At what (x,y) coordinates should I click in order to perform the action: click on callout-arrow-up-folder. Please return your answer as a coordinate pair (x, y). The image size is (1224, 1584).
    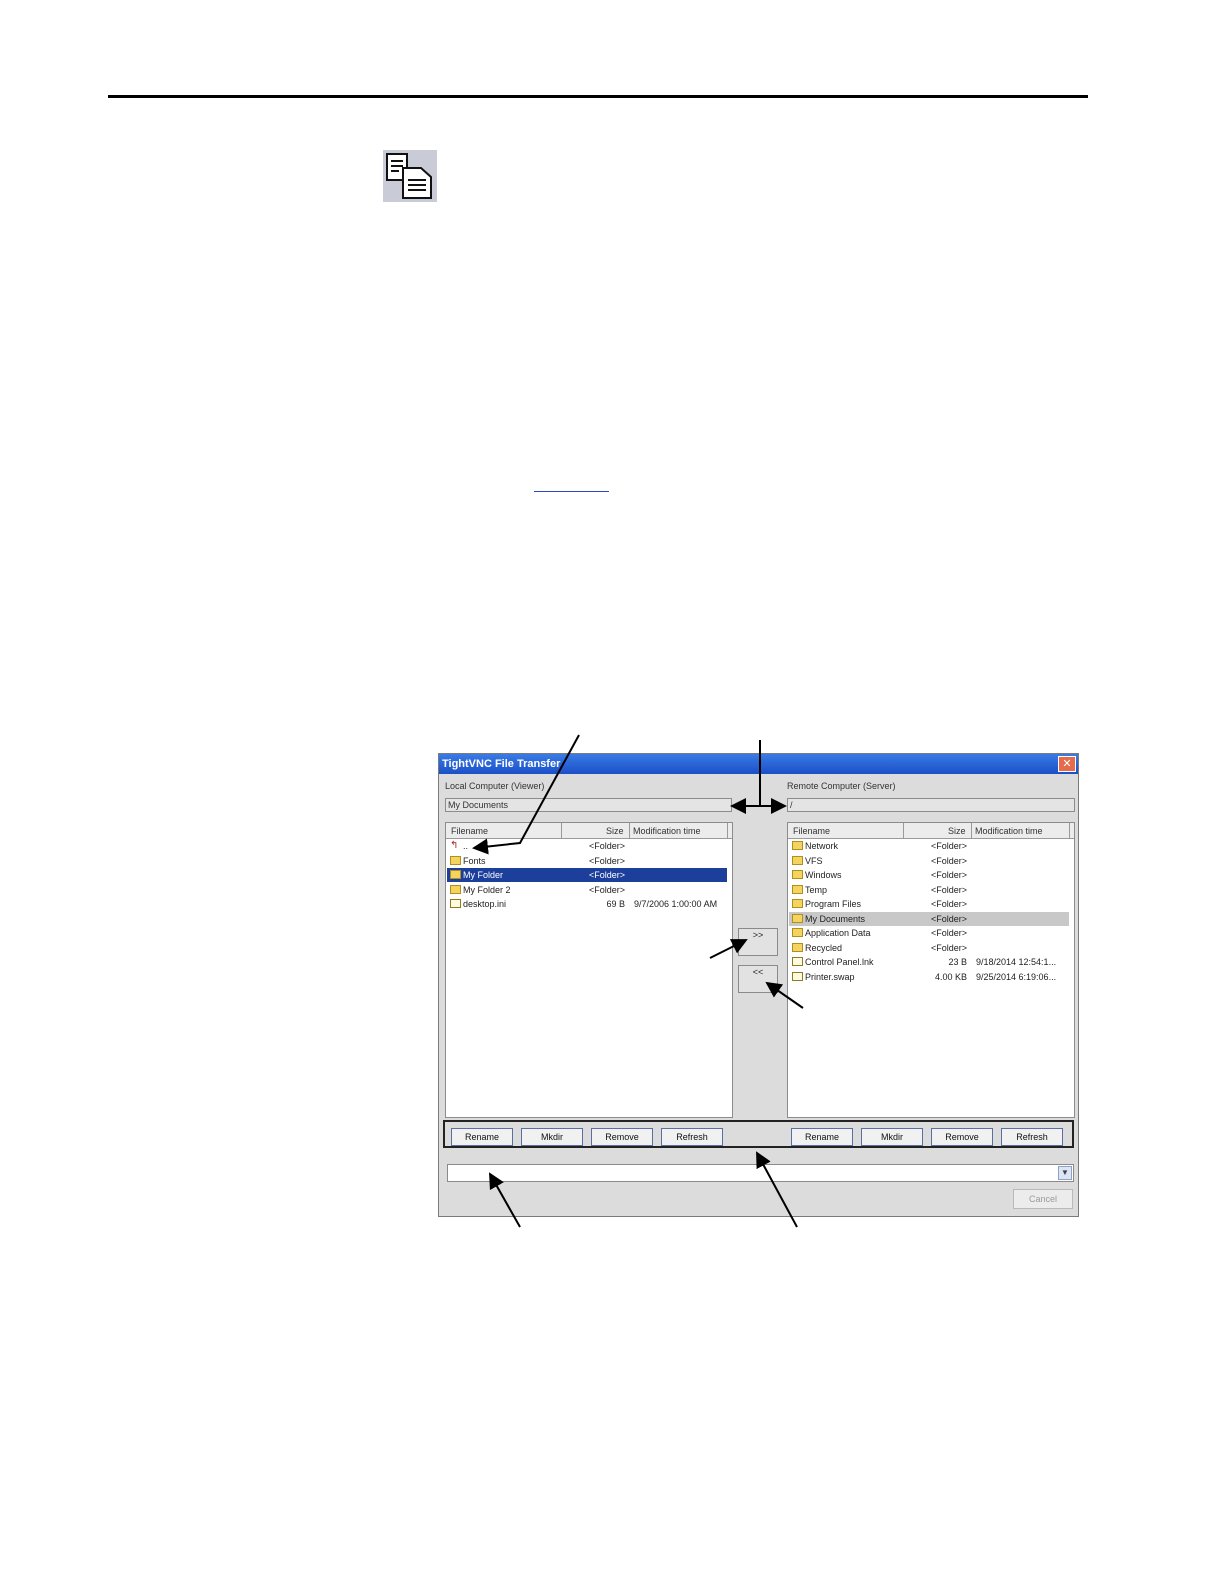
    Looking at the image, I should click on (526, 794).